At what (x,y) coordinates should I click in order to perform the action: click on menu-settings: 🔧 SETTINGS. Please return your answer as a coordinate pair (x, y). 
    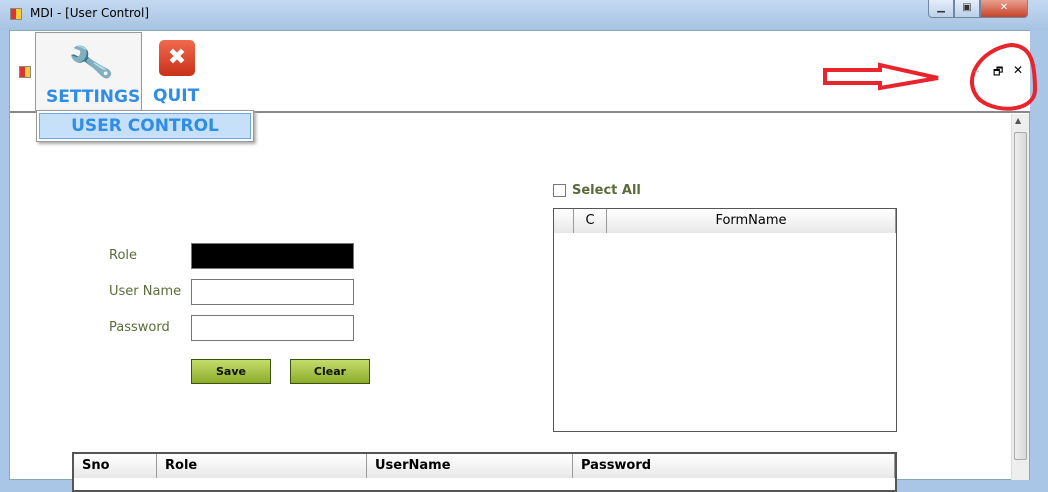
    Looking at the image, I should click on (88, 72).